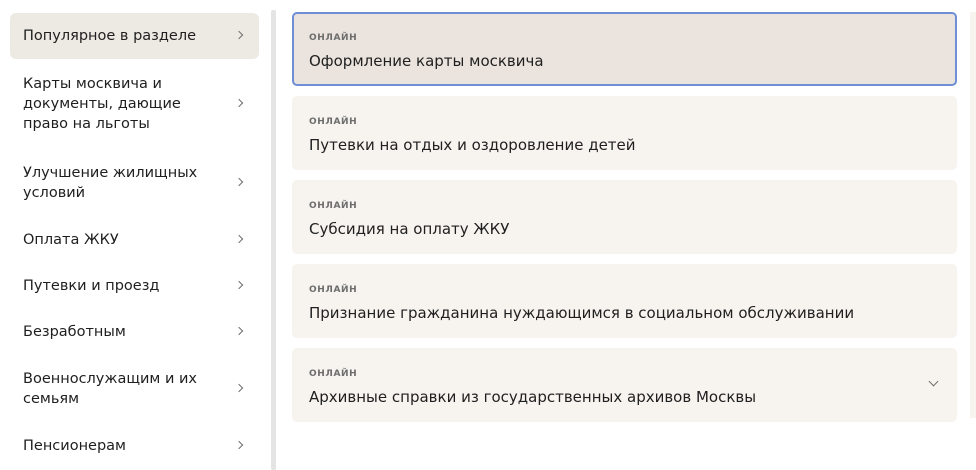  I want to click on sidebar-item-travel: Путевки и проезд, so click(134, 286).